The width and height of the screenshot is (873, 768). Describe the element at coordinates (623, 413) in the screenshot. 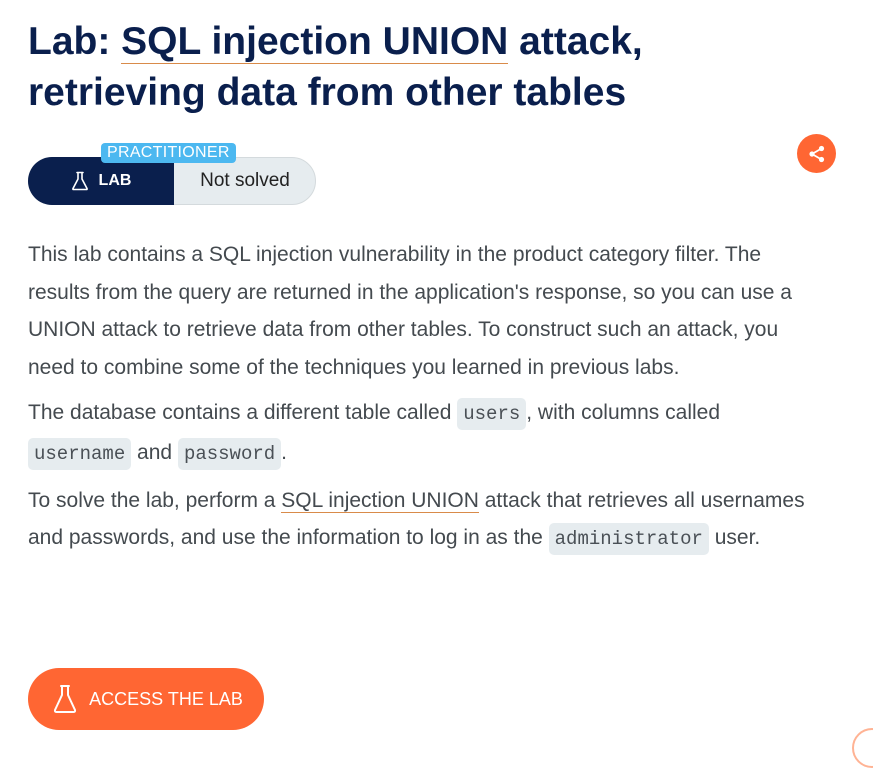

I see `text-fragment: , with columns called` at that location.